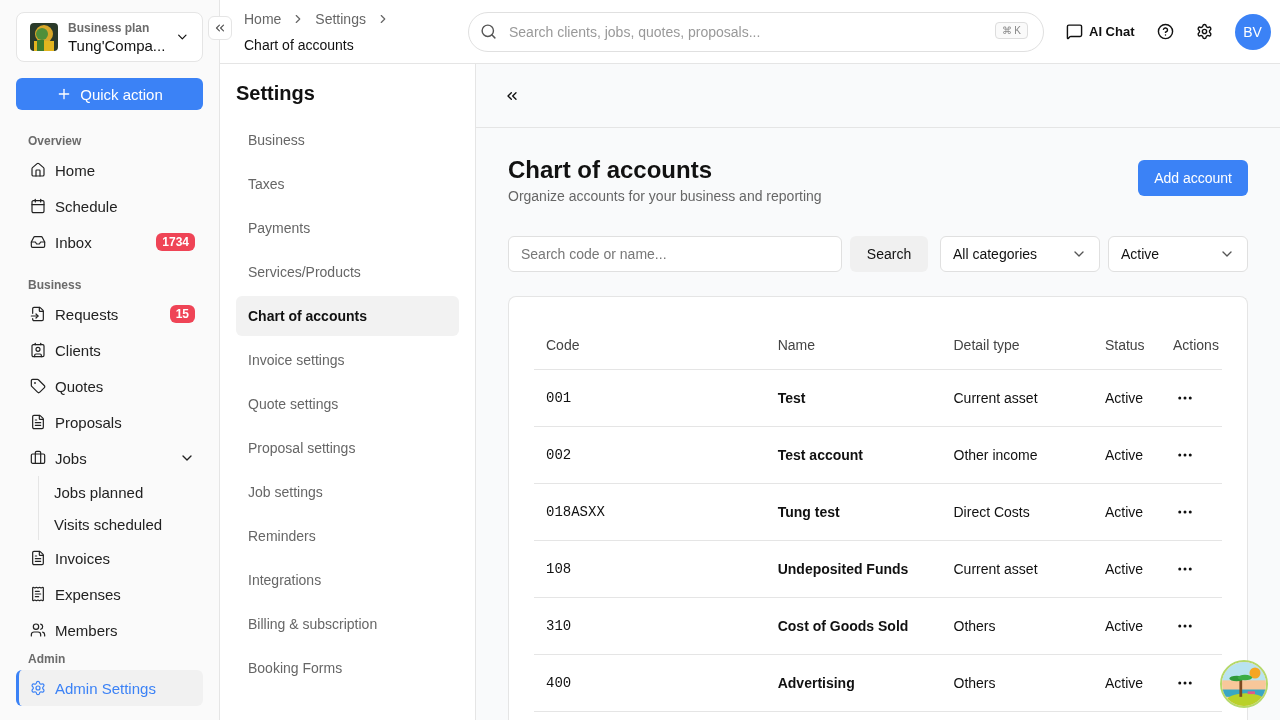 The width and height of the screenshot is (1280, 720). What do you see at coordinates (889, 254) in the screenshot?
I see `search-button: Search` at bounding box center [889, 254].